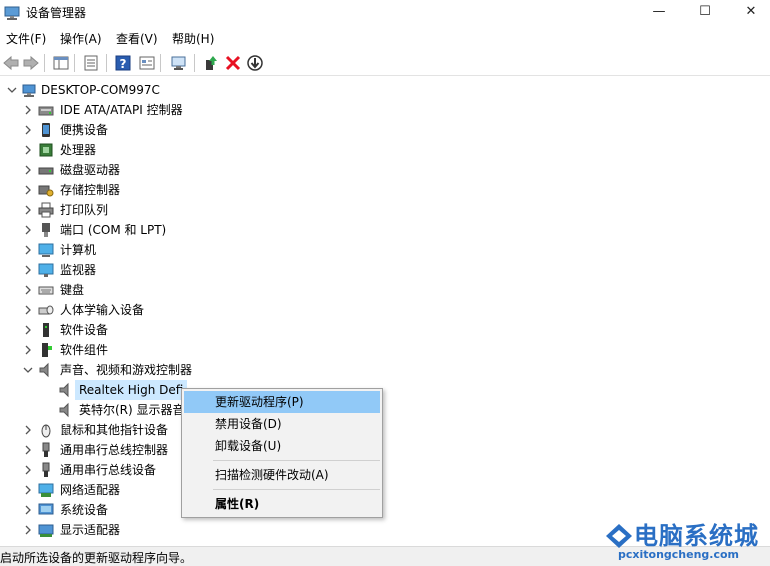 Image resolution: width=770 pixels, height=566 pixels. I want to click on minimize-button: —, so click(659, 13).